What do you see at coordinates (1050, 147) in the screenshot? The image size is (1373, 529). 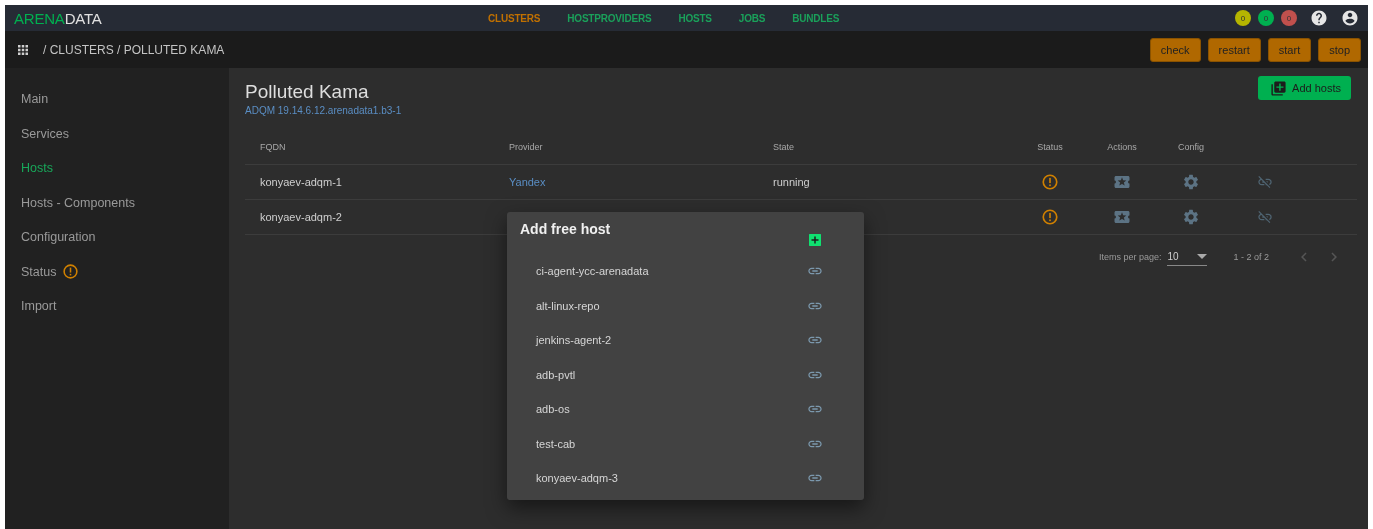 I see `column-header: Status` at bounding box center [1050, 147].